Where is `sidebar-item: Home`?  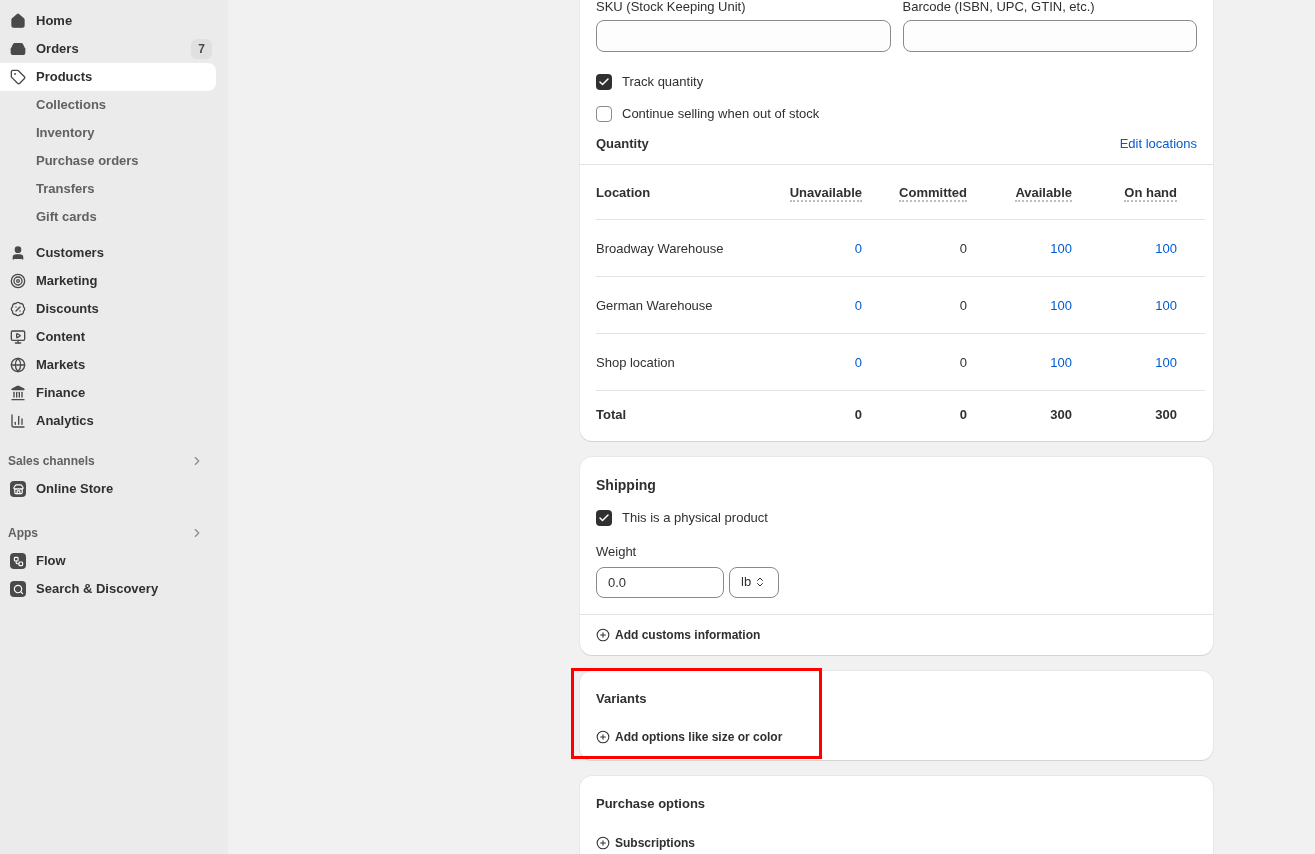
sidebar-item: Home is located at coordinates (108, 21).